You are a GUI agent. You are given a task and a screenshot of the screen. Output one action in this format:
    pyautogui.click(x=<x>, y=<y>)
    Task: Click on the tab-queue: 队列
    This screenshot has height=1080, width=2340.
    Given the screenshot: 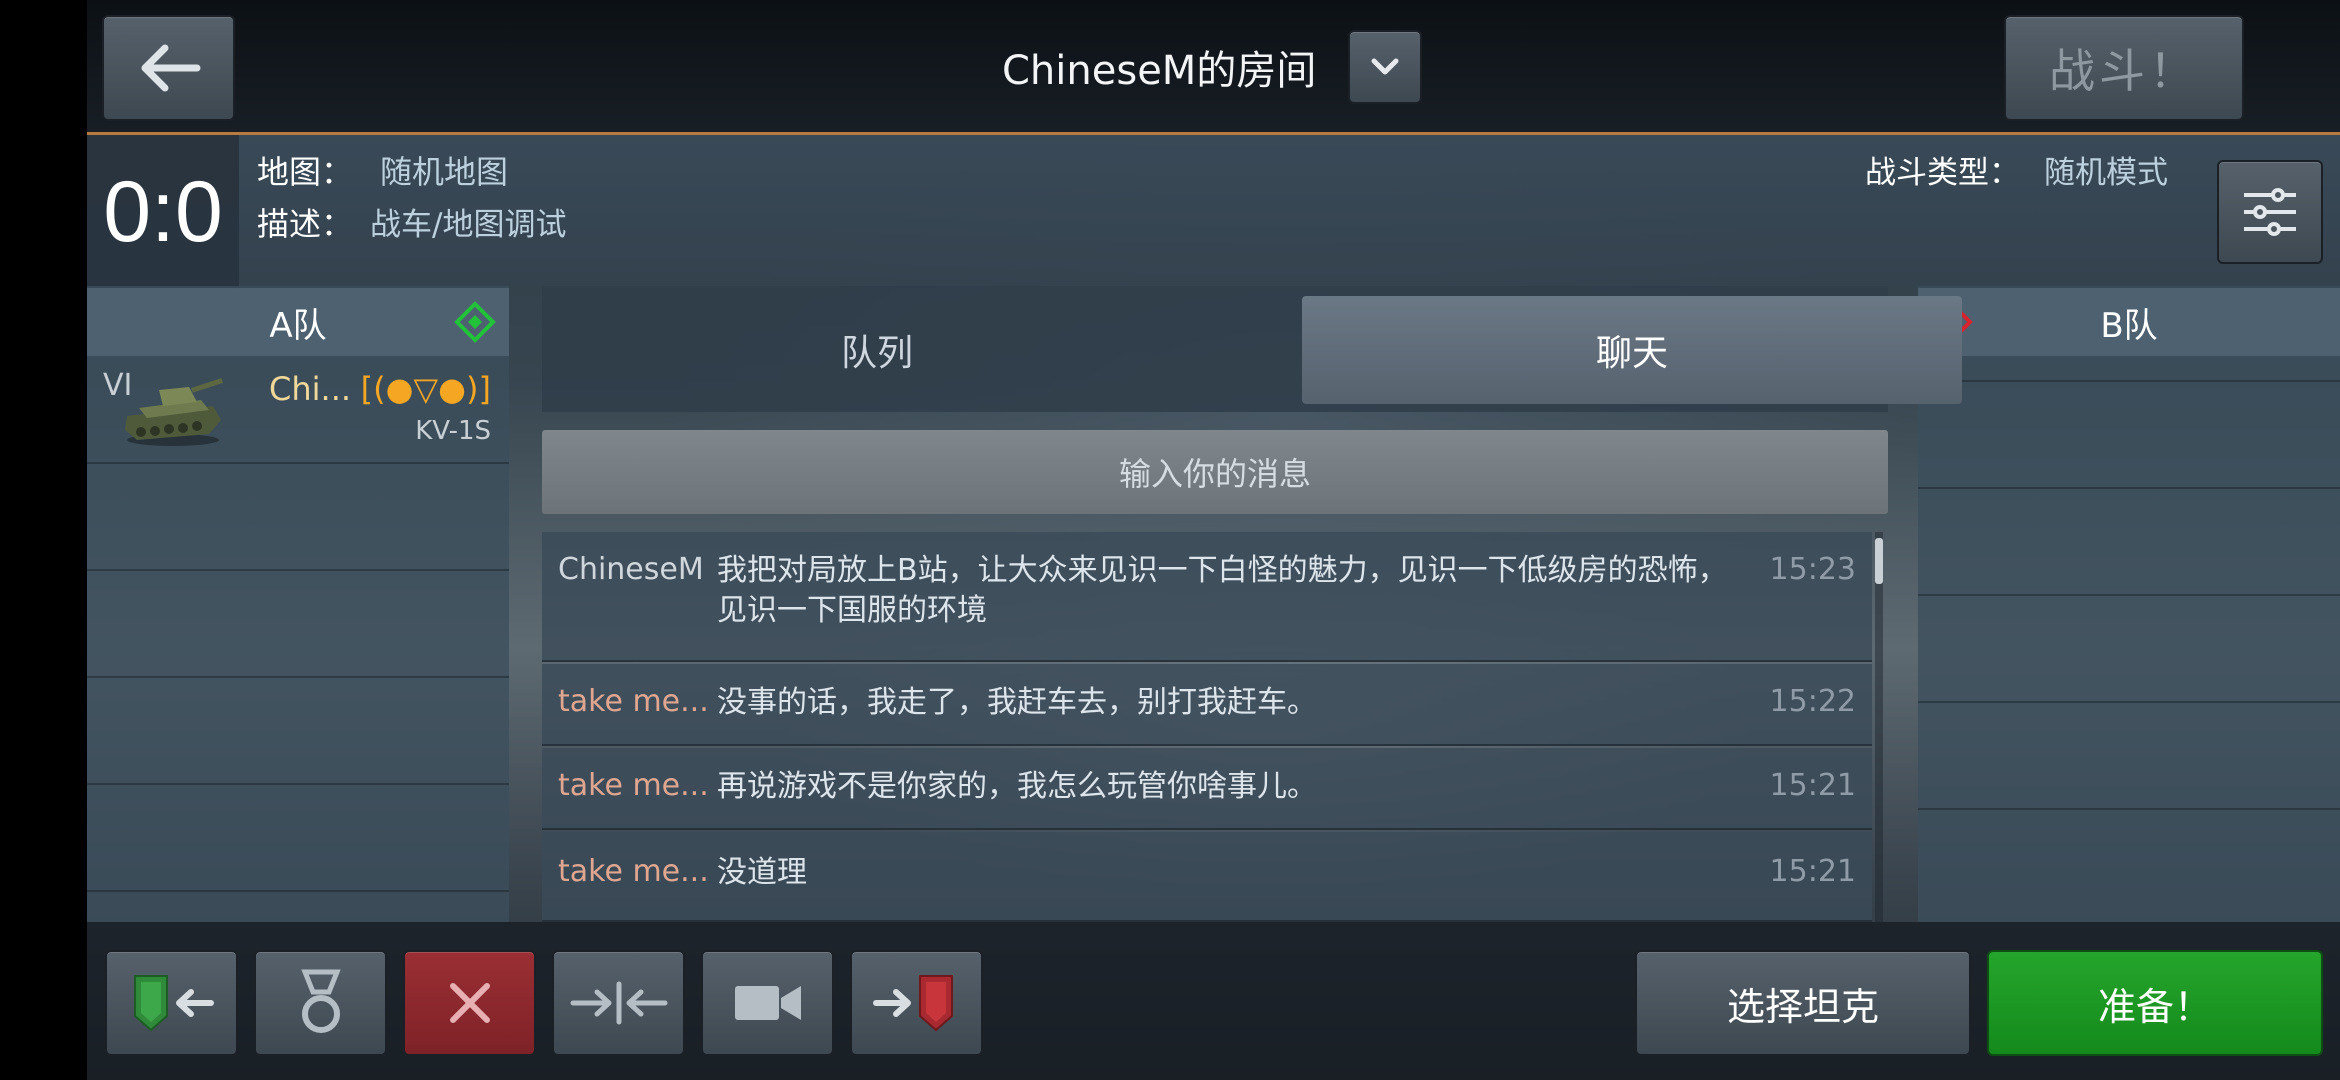 What is the action you would take?
    pyautogui.click(x=877, y=350)
    